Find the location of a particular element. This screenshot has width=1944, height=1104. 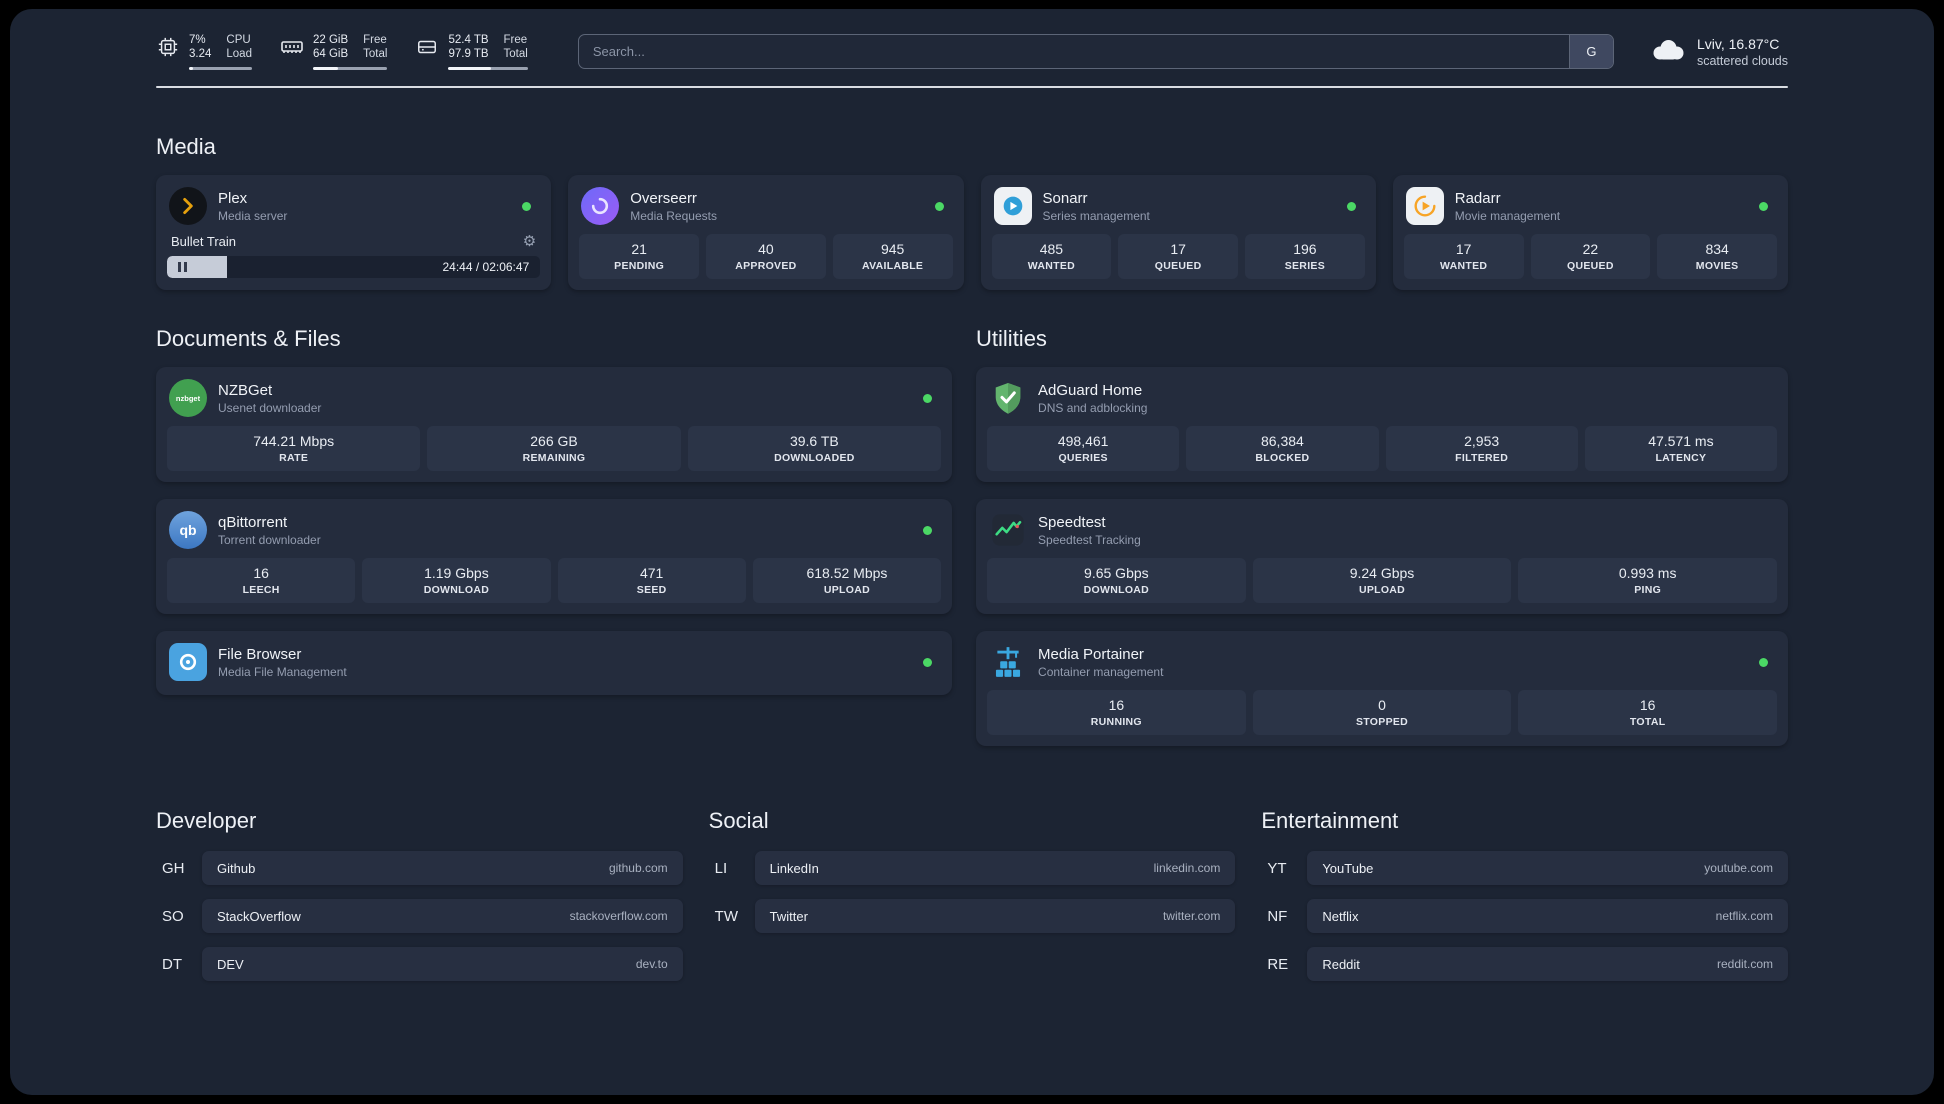

service-subtitle: Media File Management is located at coordinates (282, 671).